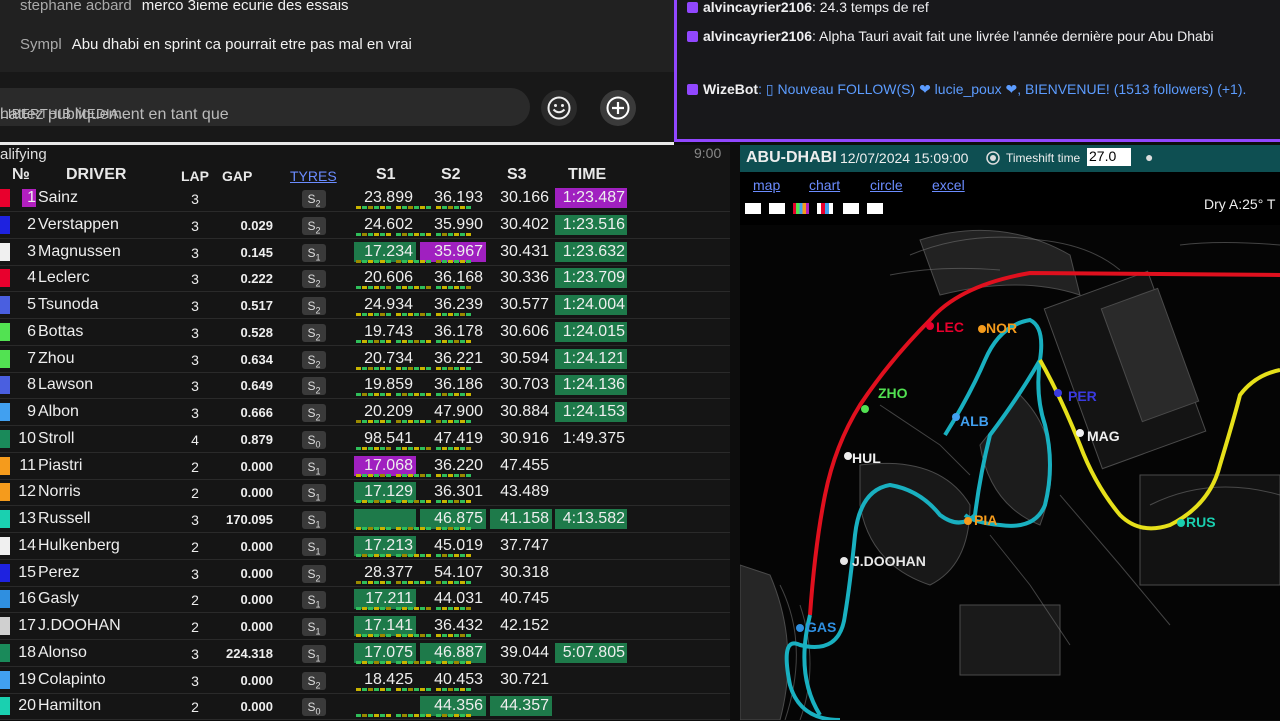  I want to click on table-row: 9 Albon 3 0.666 S2 20.209 47.900 30.884 1:24.153, so click(365, 413).